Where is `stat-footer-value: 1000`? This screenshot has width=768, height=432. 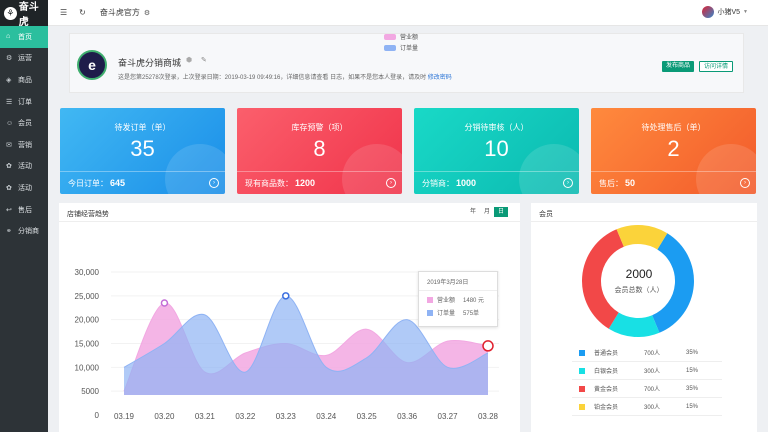 stat-footer-value: 1000 is located at coordinates (466, 183).